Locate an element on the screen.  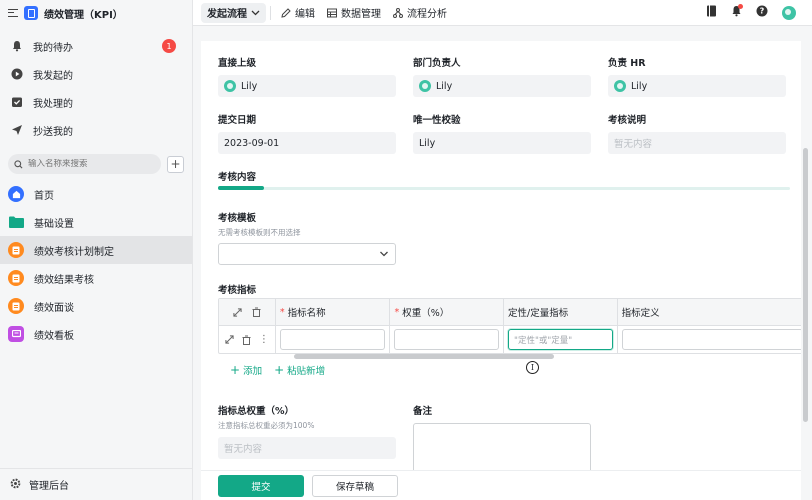
data-management-label: 数据管理 is located at coordinates (361, 14).